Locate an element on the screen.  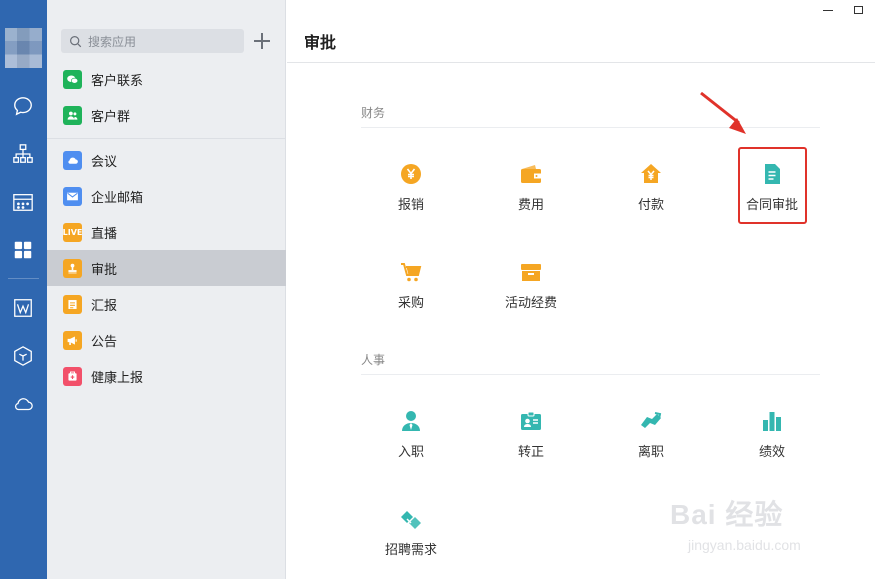
mail-icon is located at coordinates (72, 196).